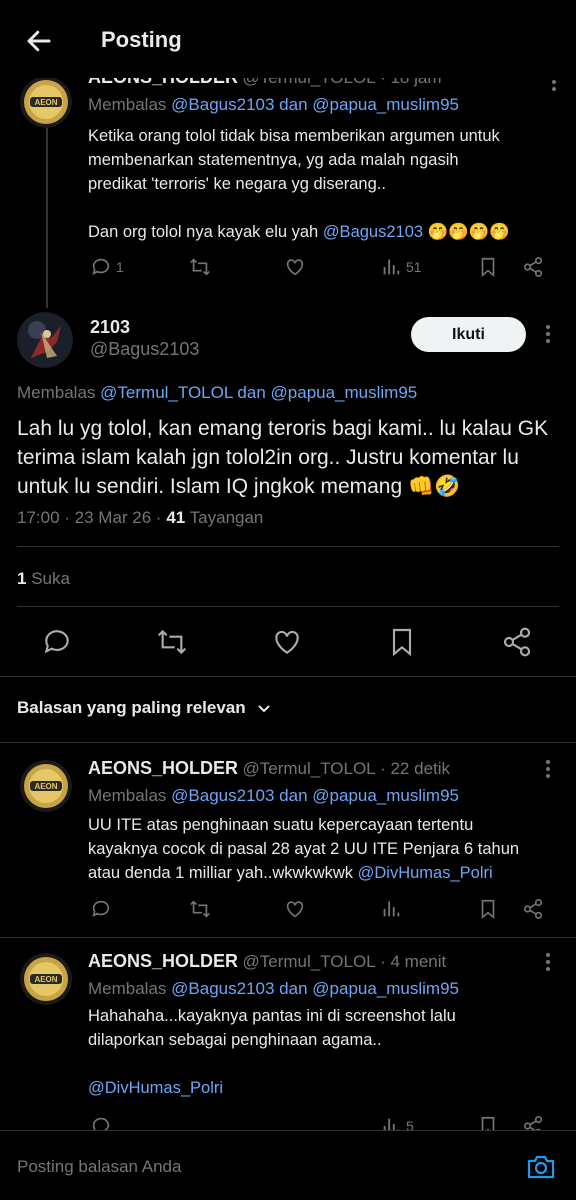 The height and width of the screenshot is (1200, 576). Describe the element at coordinates (47, 218) in the screenshot. I see `thread-line` at that location.